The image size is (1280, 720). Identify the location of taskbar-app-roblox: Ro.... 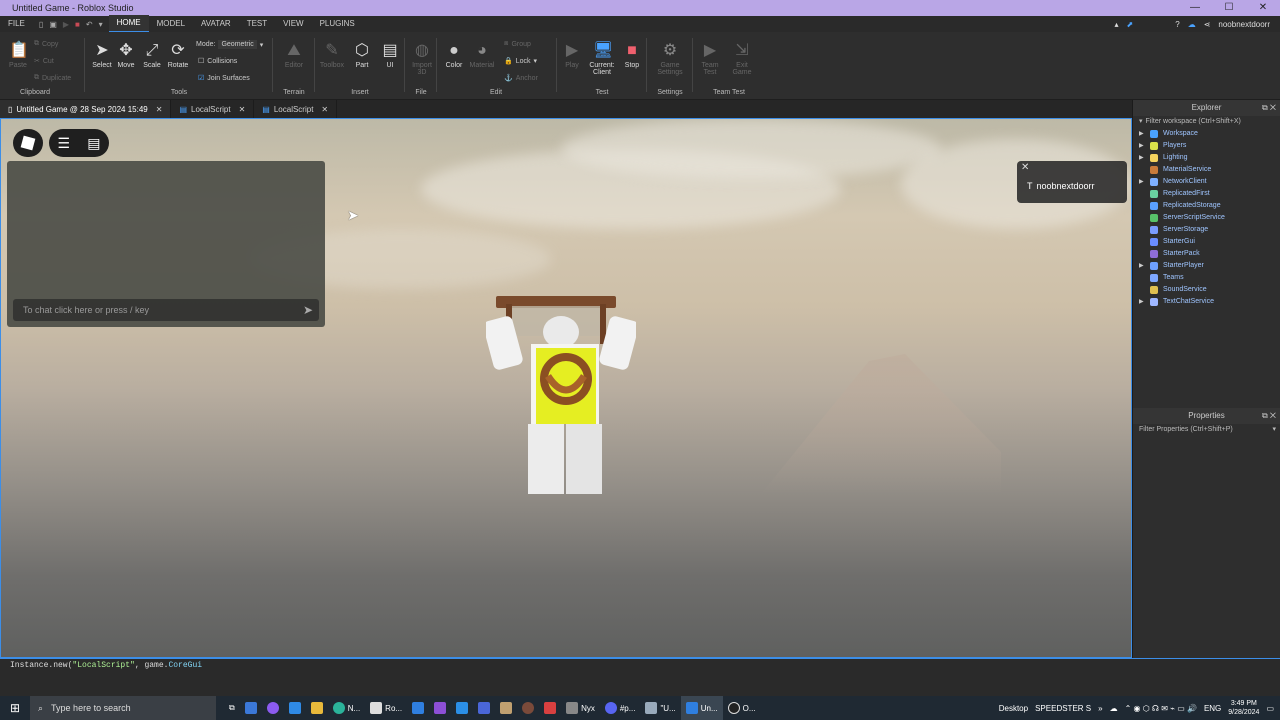
(386, 708).